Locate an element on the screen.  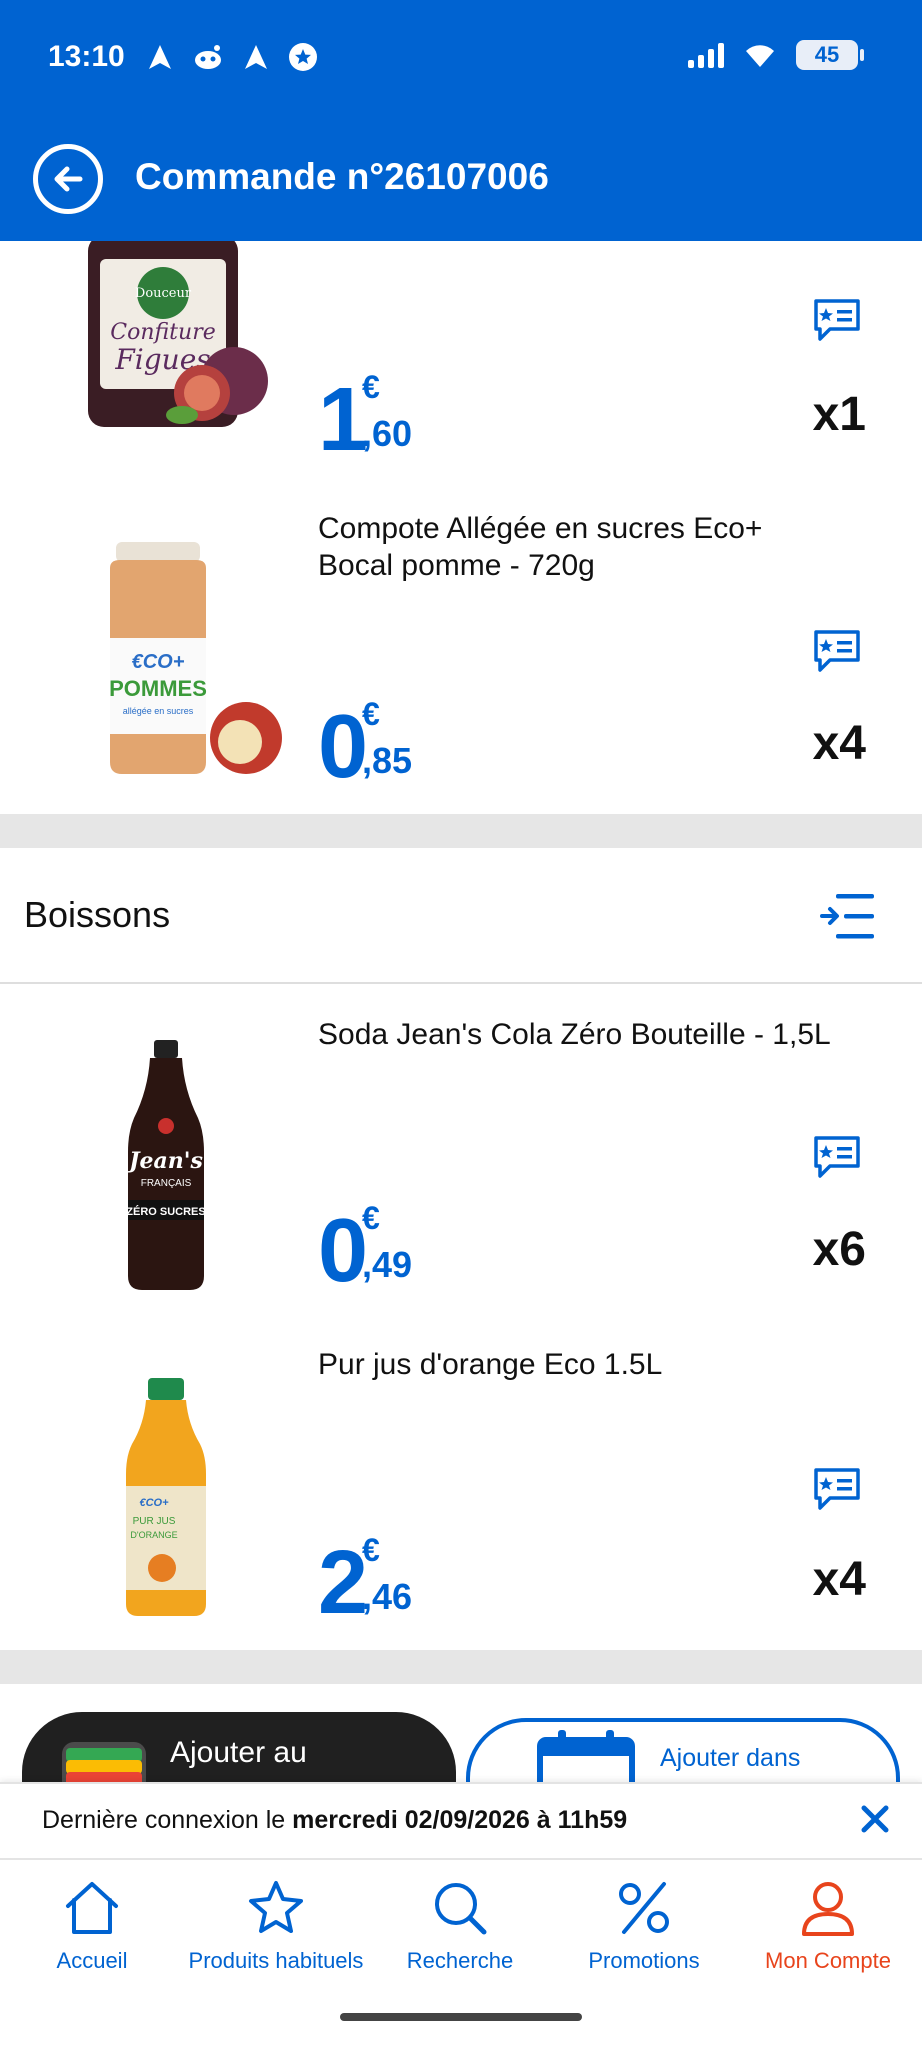
nav-label: Mon Compte is located at coordinates (828, 1960).